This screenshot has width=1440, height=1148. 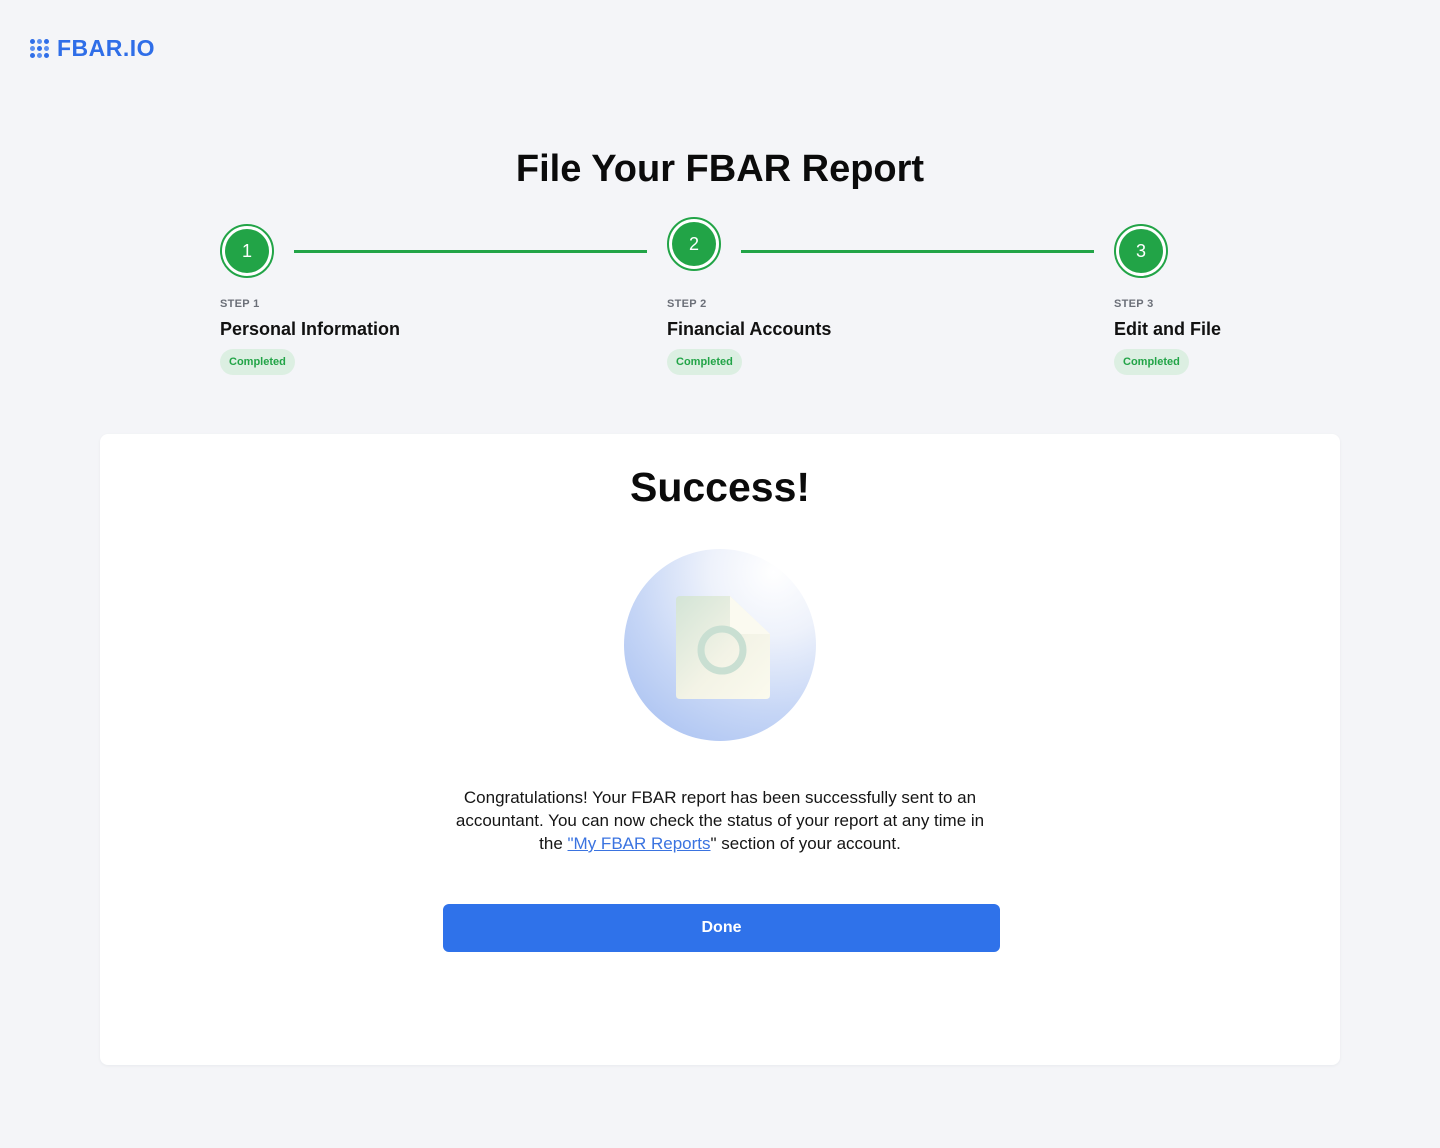 What do you see at coordinates (1168, 329) in the screenshot?
I see `step-3-name: Edit and File` at bounding box center [1168, 329].